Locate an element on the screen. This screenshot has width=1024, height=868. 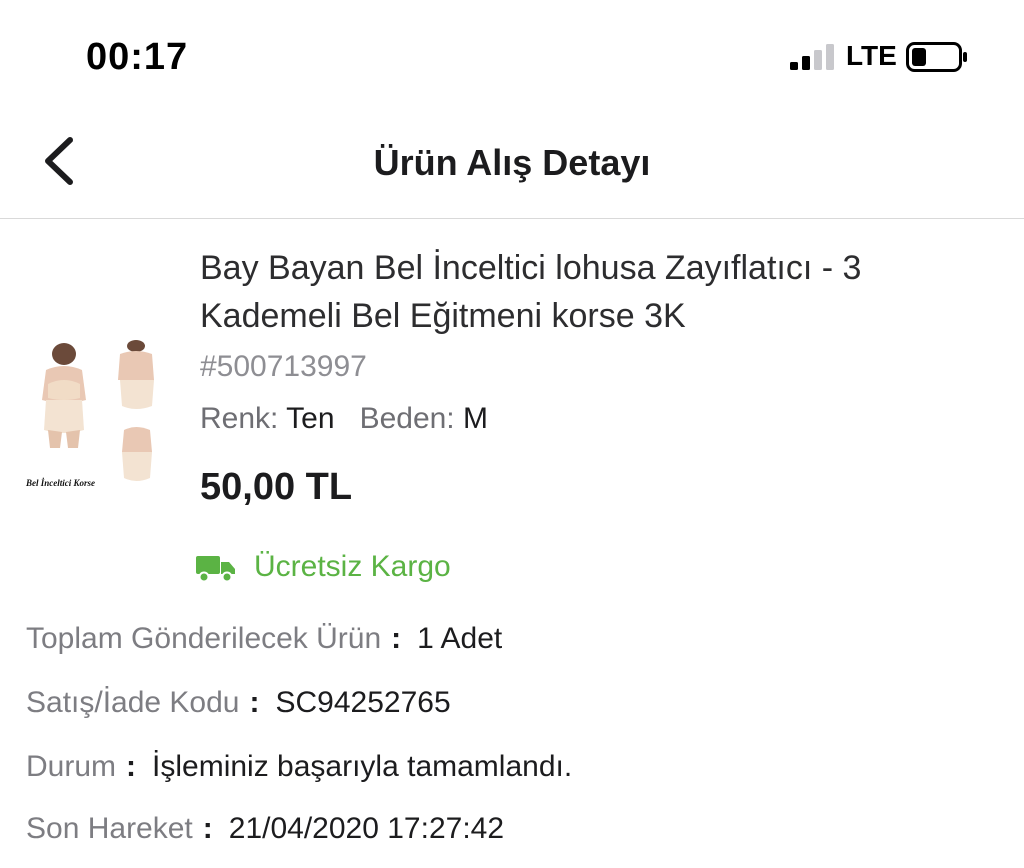
size-value: M is located at coordinates (475, 418).